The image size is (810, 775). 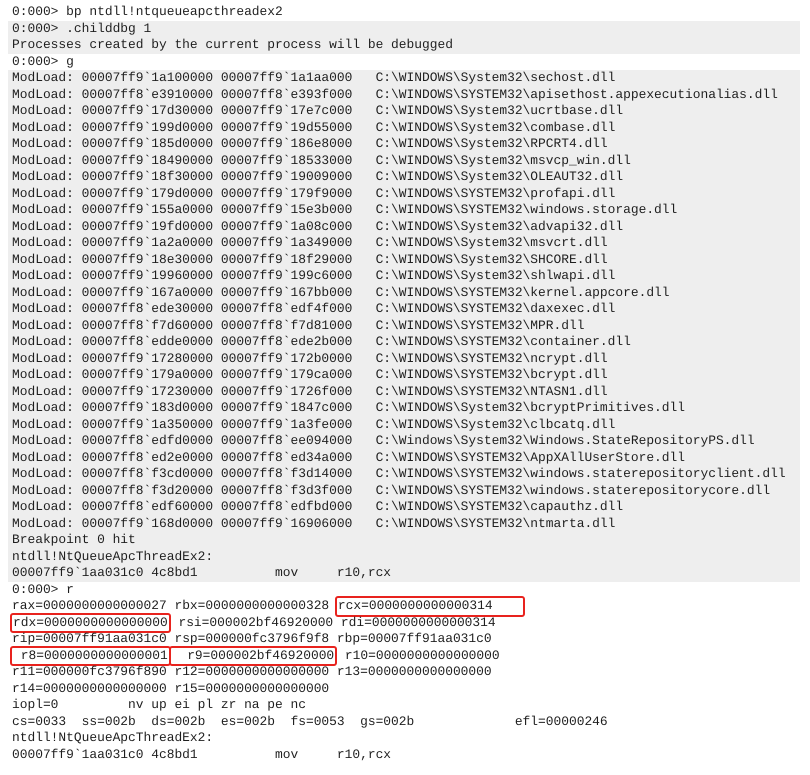 I want to click on register-value: rsp=000000fc3796f9f8, so click(x=252, y=639).